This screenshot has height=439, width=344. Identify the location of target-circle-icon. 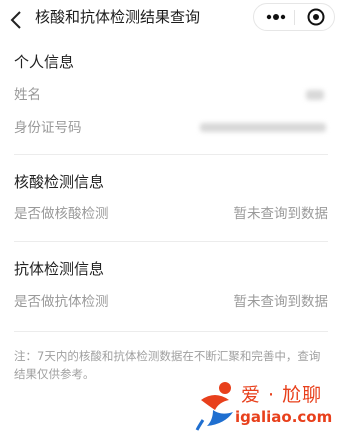
(316, 17).